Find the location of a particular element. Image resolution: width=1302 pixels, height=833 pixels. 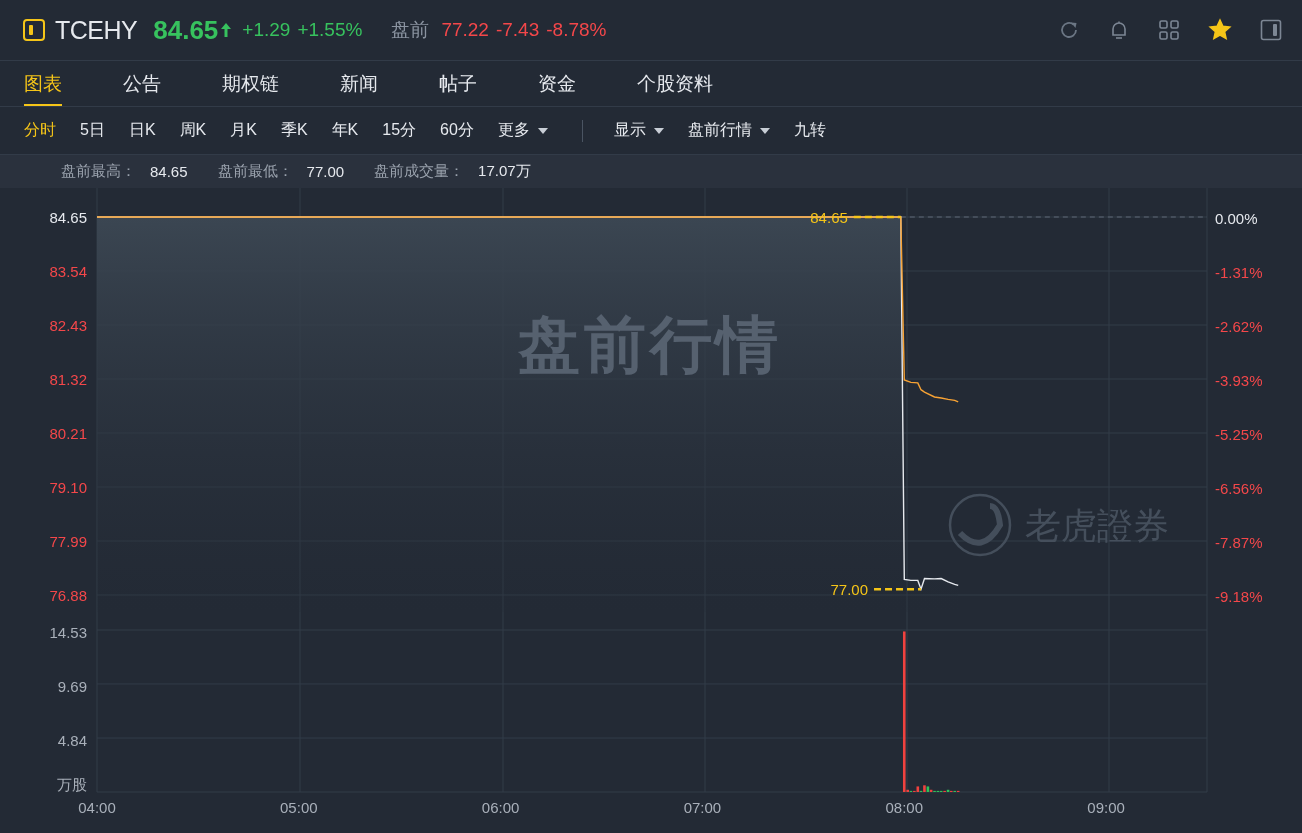

period-tab: 月K is located at coordinates (243, 130).